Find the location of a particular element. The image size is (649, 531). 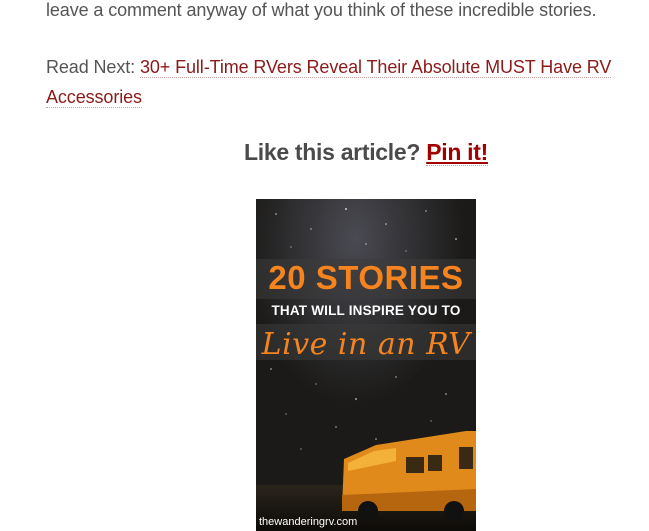

pin-it-link: Pin it! is located at coordinates (457, 152).